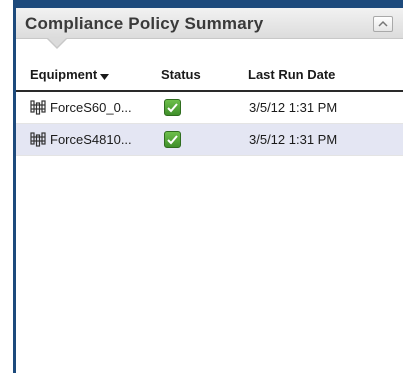 The height and width of the screenshot is (373, 403). Describe the element at coordinates (105, 76) in the screenshot. I see `sort-descending-icon` at that location.